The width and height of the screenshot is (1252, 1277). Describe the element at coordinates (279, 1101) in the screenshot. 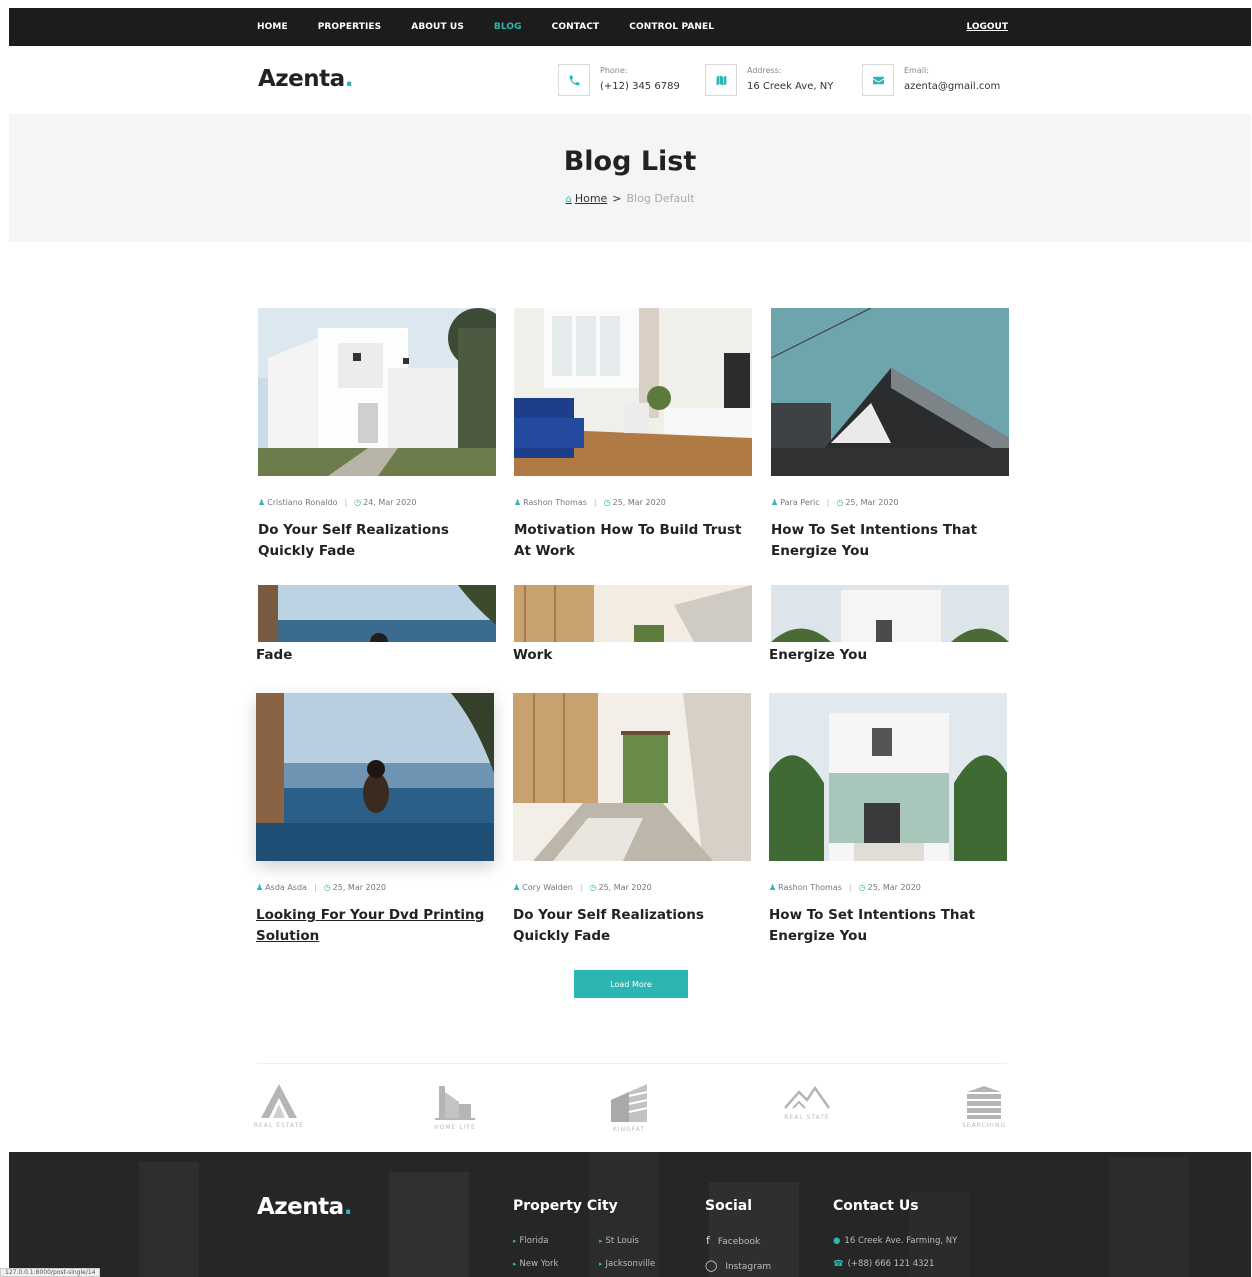

I see `triangle-logo-icon` at that location.